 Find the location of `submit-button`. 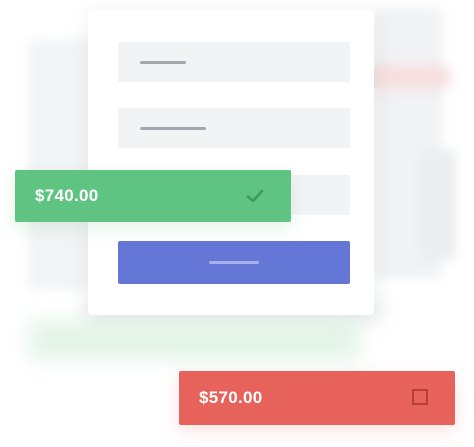

submit-button is located at coordinates (234, 262).